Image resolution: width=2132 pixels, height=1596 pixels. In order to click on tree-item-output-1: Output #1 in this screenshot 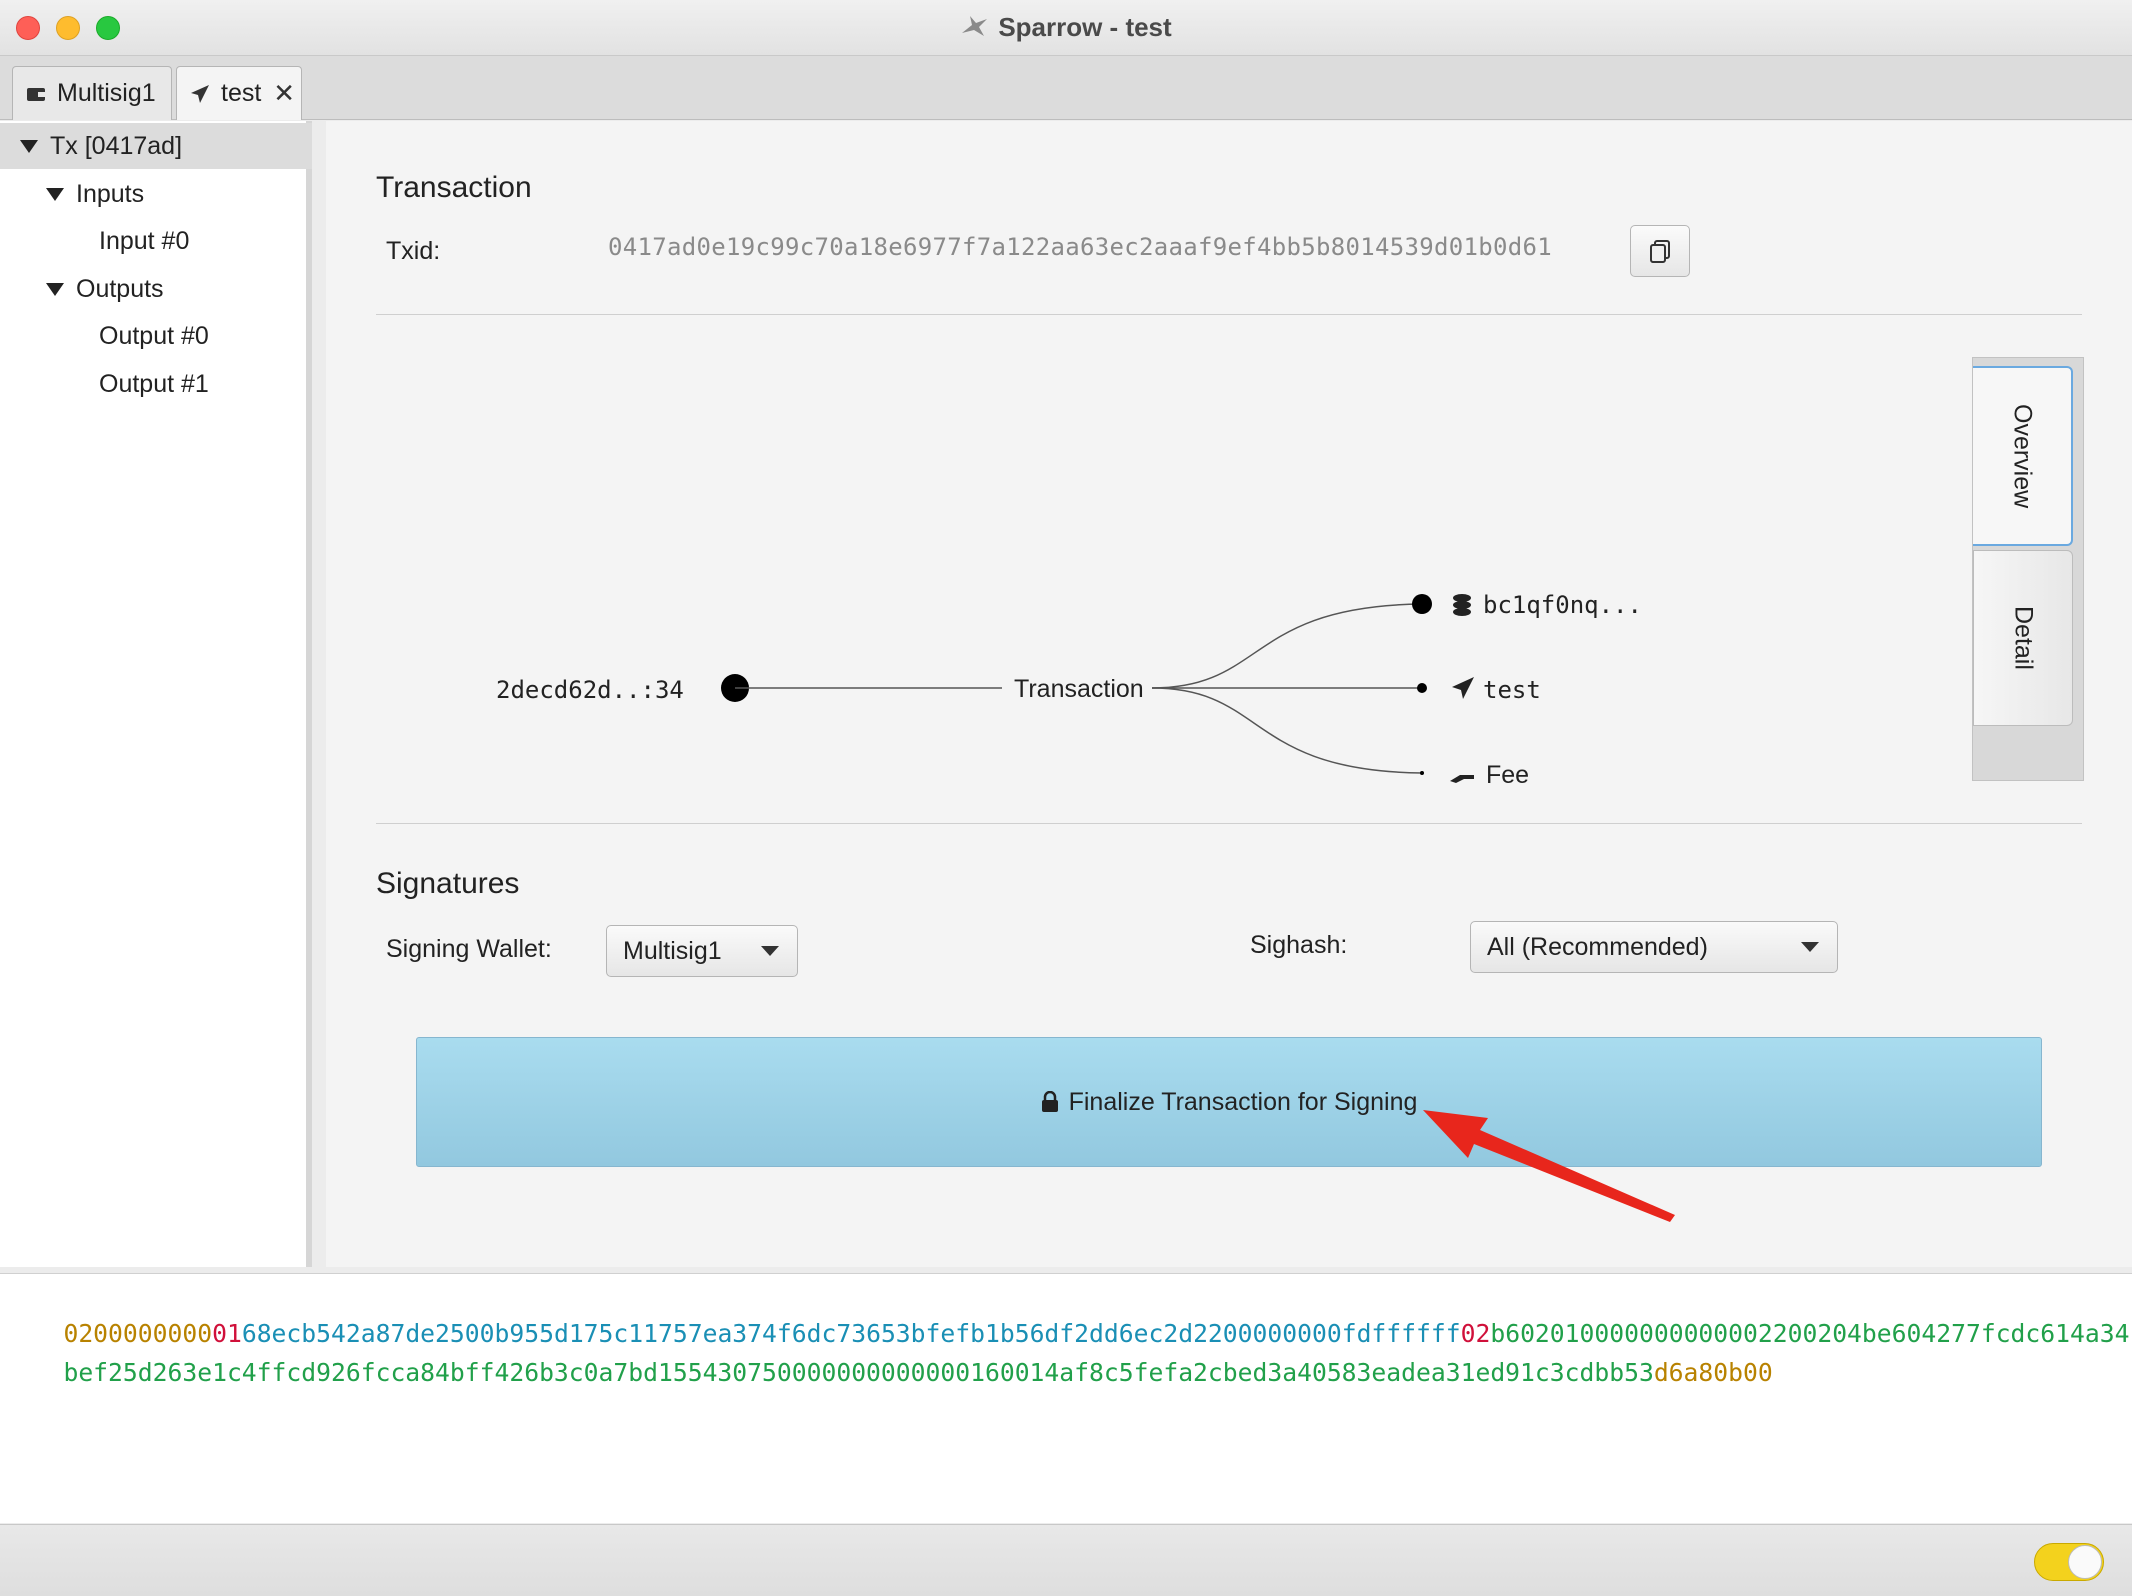, I will do `click(156, 384)`.